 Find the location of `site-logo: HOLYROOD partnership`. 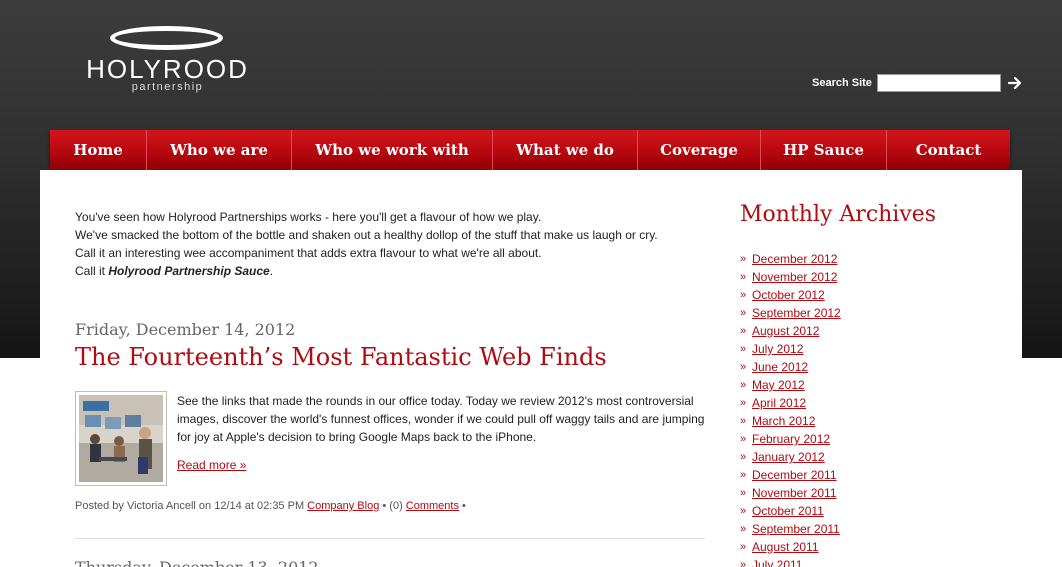

site-logo: HOLYROOD partnership is located at coordinates (167, 61).